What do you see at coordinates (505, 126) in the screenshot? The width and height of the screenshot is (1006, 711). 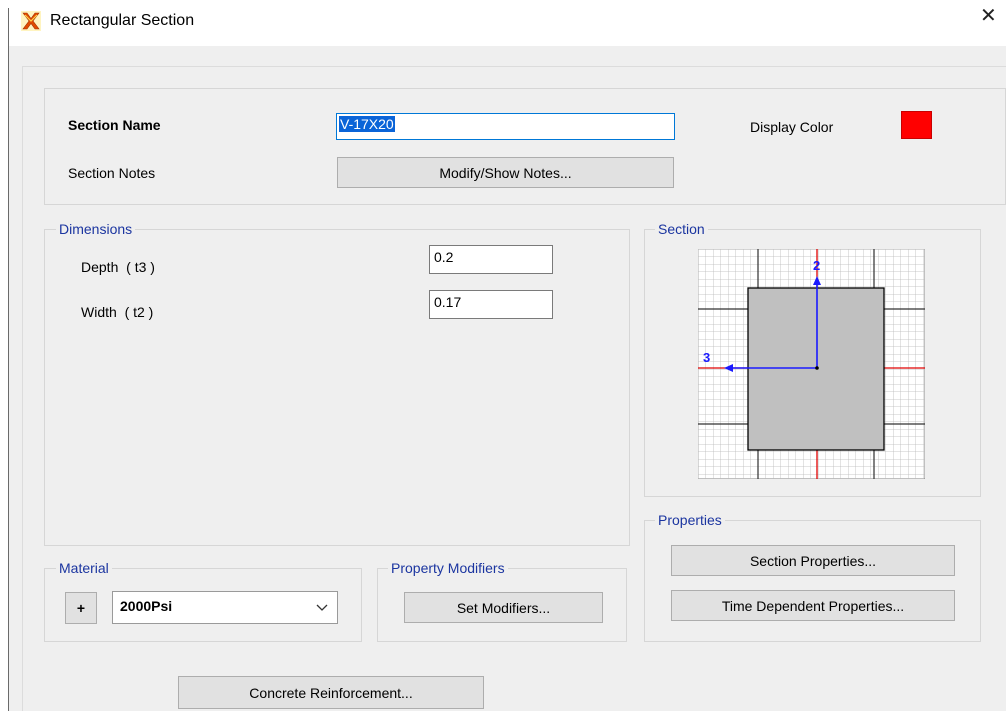 I see `section-name-input: V-17X20` at bounding box center [505, 126].